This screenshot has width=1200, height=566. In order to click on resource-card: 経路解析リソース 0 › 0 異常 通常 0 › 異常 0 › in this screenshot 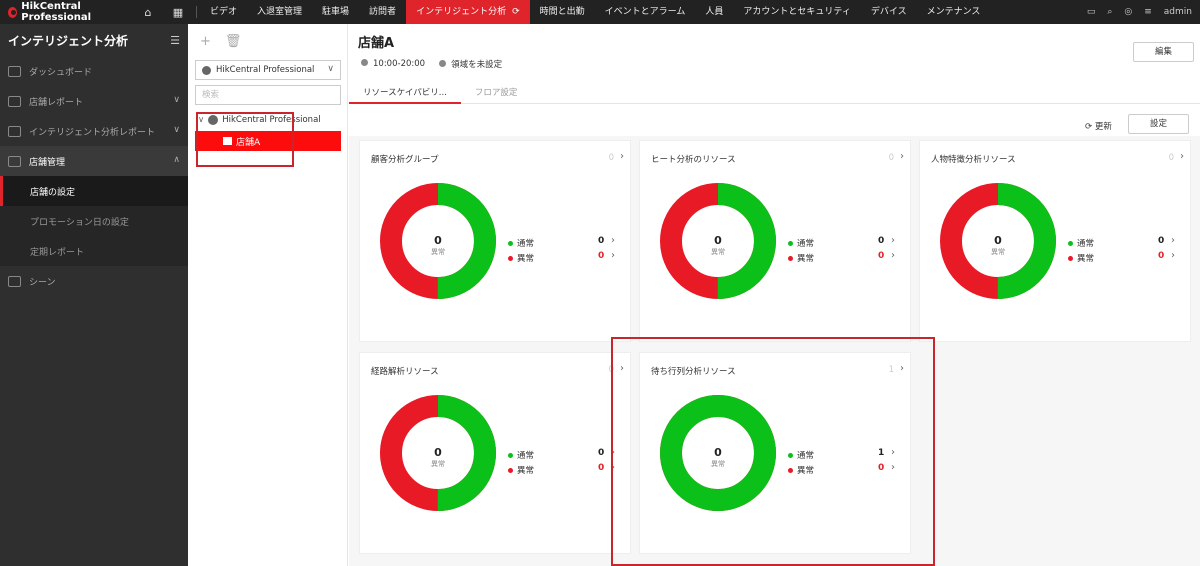, I will do `click(495, 453)`.